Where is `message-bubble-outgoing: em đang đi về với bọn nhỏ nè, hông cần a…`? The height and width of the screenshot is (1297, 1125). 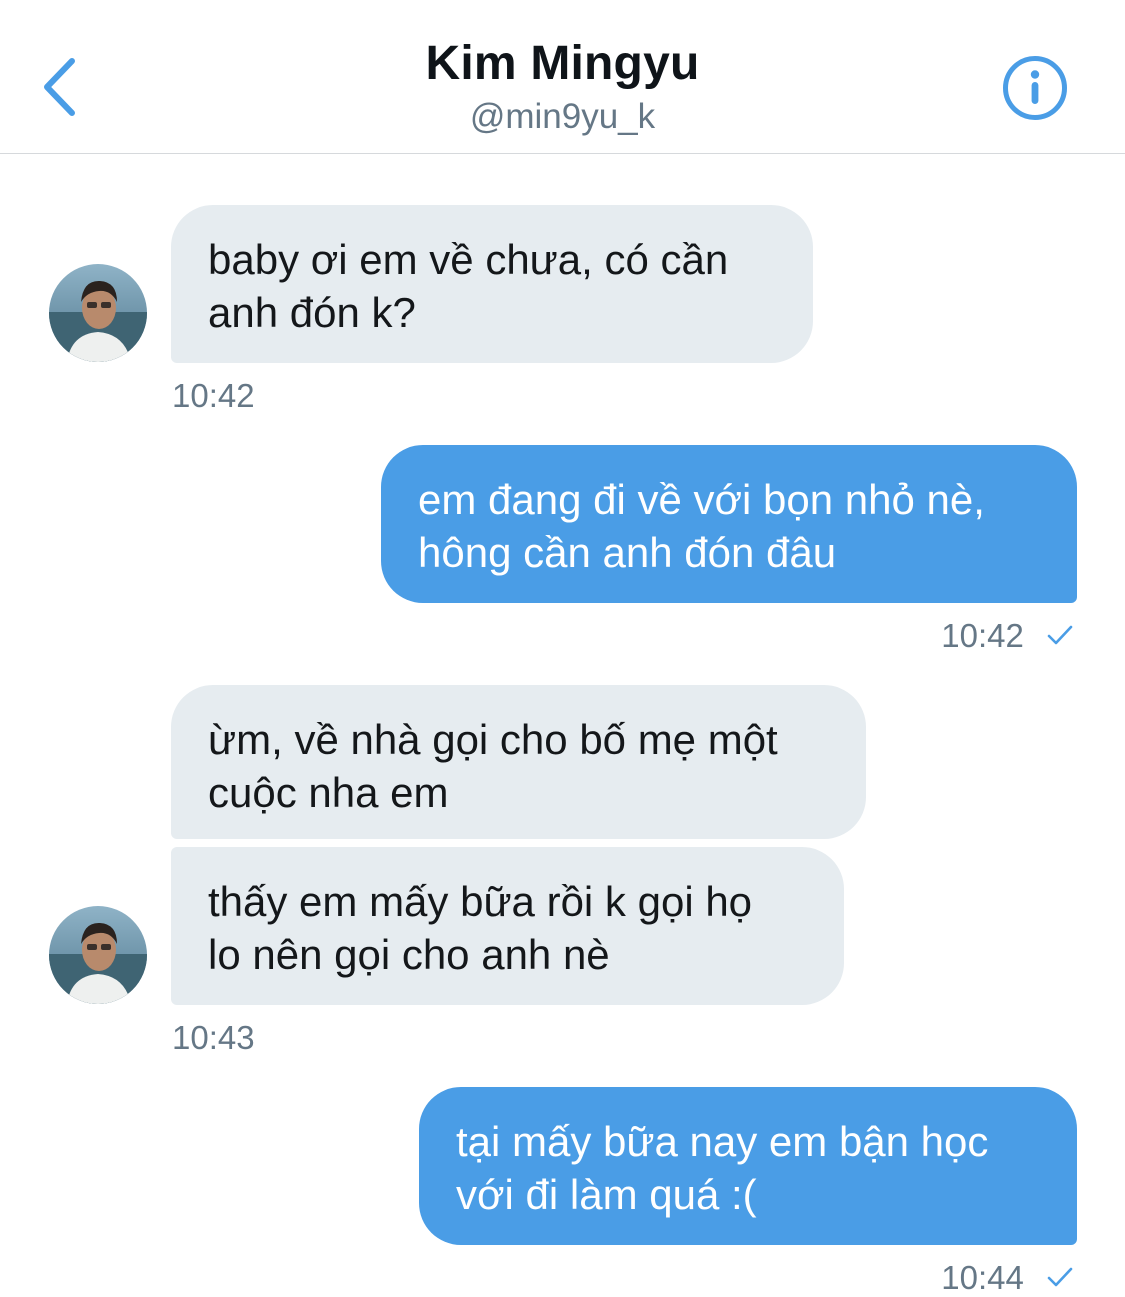
message-bubble-outgoing: em đang đi về với bọn nhỏ nè, hông cần a… is located at coordinates (729, 524).